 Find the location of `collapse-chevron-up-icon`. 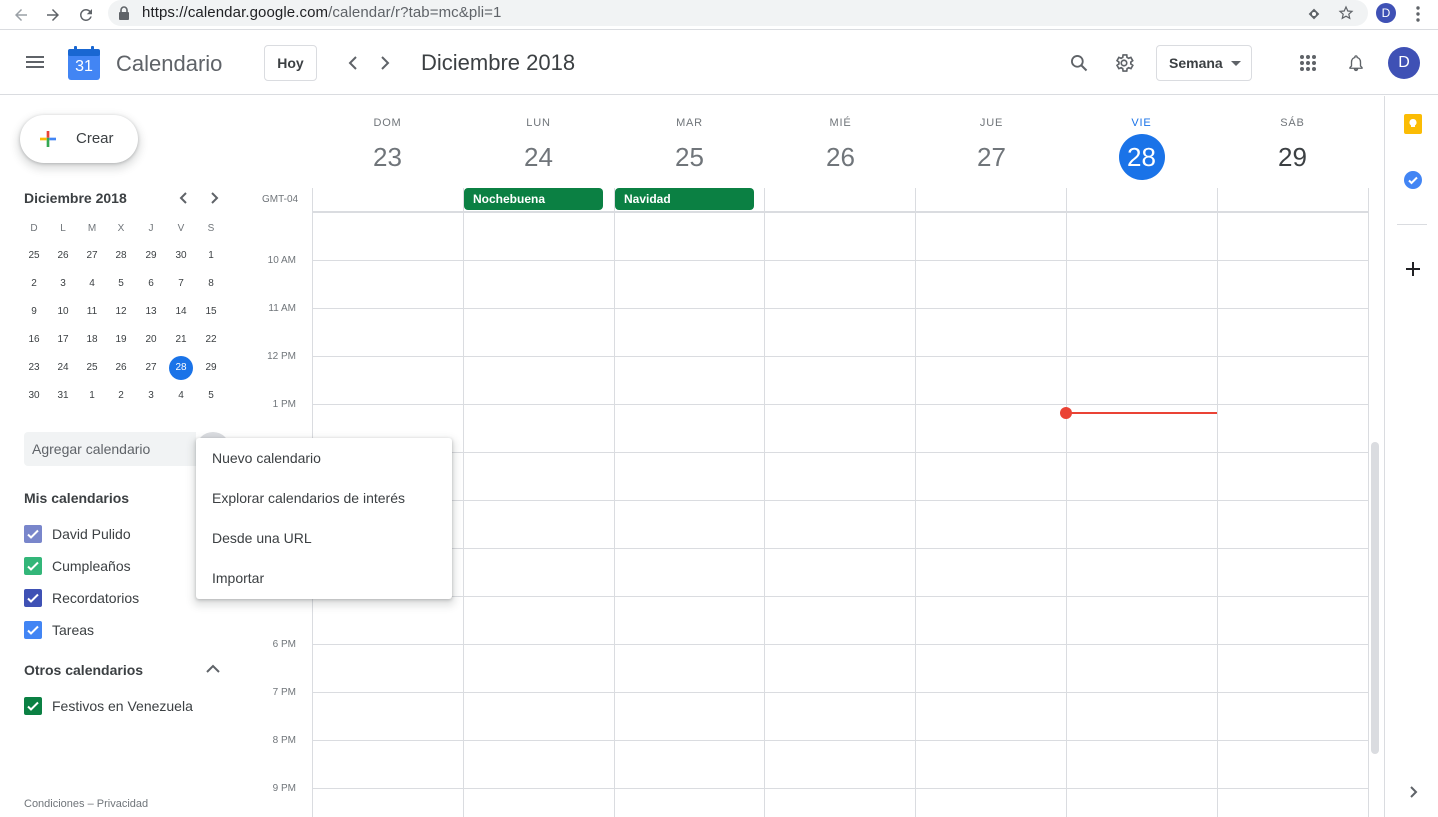

collapse-chevron-up-icon is located at coordinates (213, 669).